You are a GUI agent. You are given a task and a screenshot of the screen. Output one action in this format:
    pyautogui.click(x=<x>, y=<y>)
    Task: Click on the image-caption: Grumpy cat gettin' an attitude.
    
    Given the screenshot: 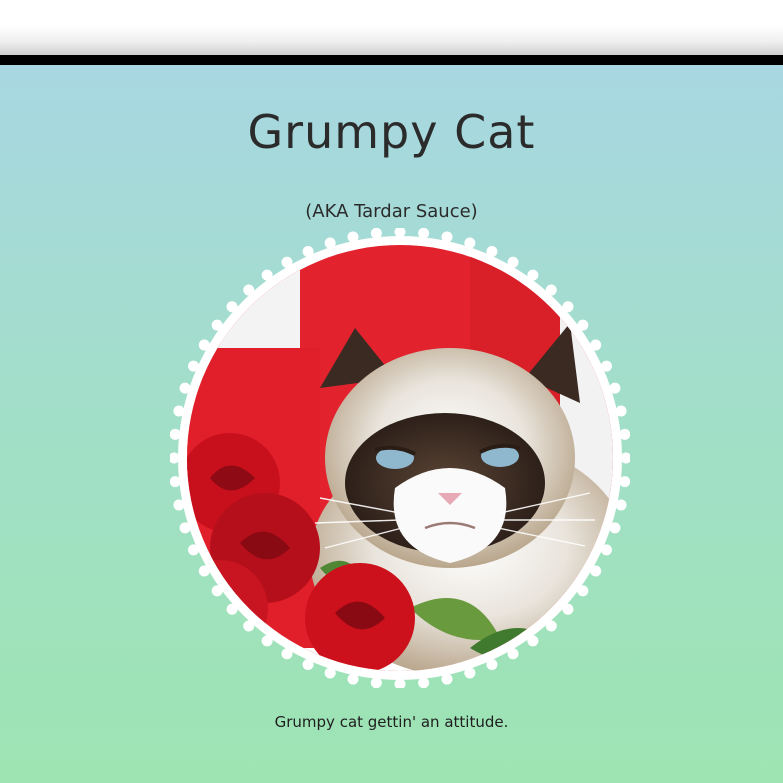 What is the action you would take?
    pyautogui.click(x=391, y=722)
    